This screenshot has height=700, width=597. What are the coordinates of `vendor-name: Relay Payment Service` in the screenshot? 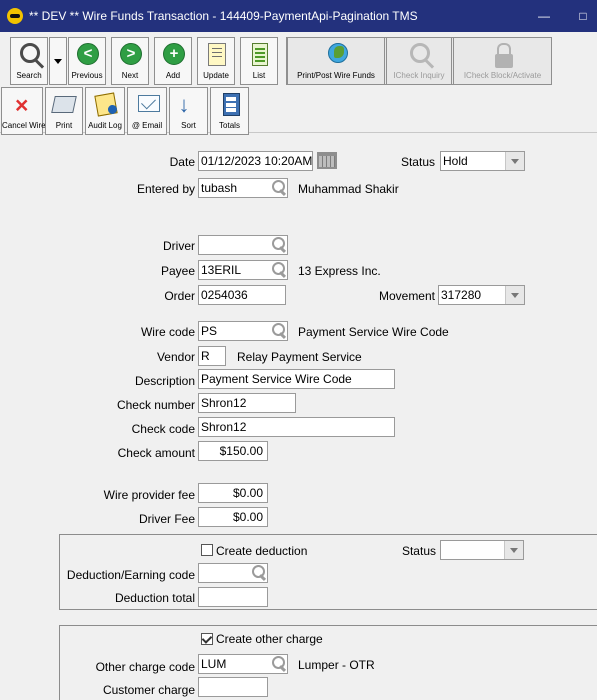 It's located at (299, 357).